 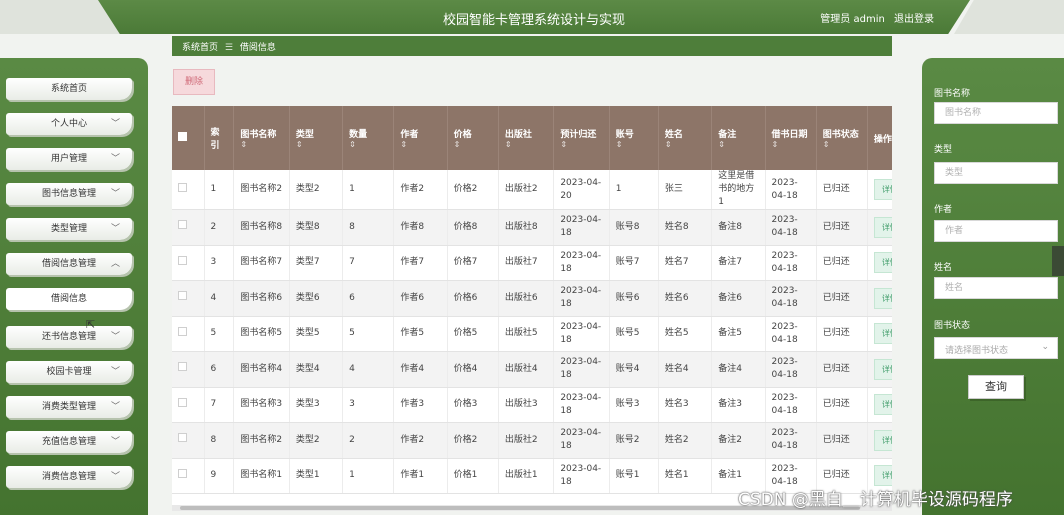 What do you see at coordinates (69, 194) in the screenshot?
I see `sidebar-item-book-info-management: 图书信息管理 ﹀` at bounding box center [69, 194].